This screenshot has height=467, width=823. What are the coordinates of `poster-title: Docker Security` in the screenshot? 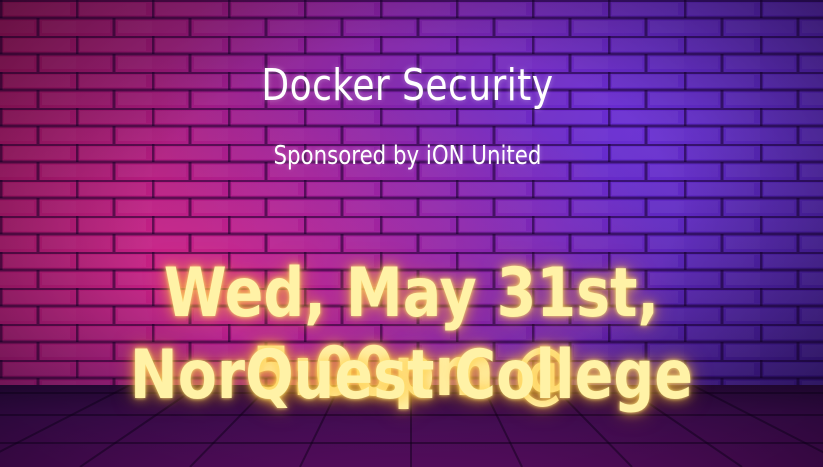 It's located at (407, 85).